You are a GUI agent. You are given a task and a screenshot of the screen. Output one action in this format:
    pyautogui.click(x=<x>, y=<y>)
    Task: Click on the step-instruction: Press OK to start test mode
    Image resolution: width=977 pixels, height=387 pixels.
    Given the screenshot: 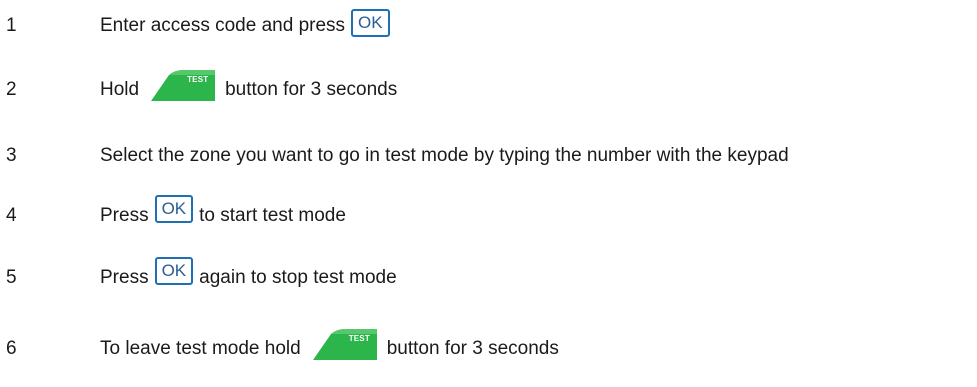 What is the action you would take?
    pyautogui.click(x=223, y=215)
    